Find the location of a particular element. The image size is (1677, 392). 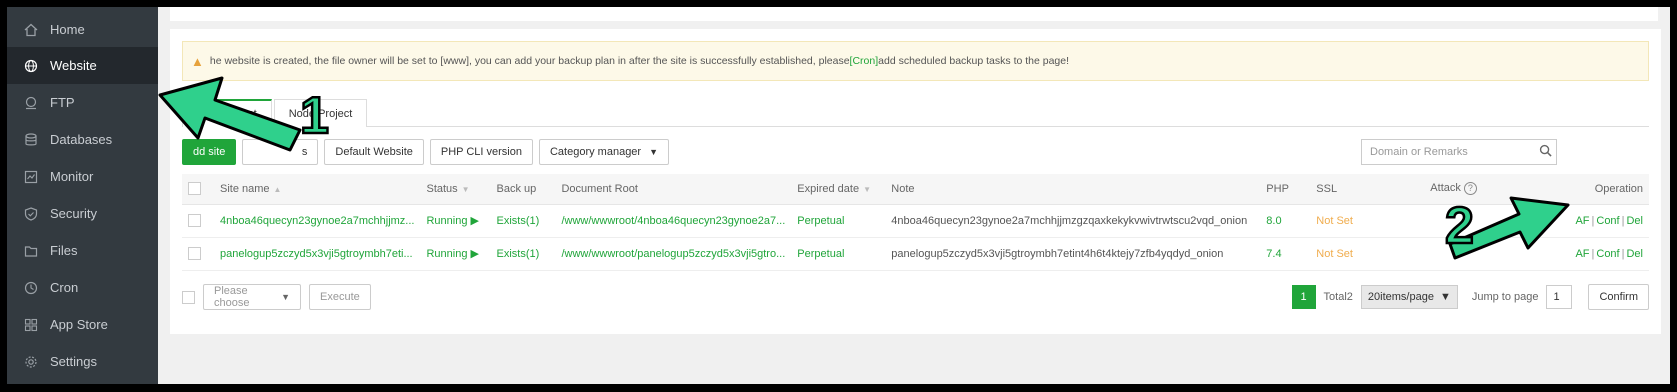

col-expired-date: Expired date ▼ is located at coordinates (838, 189).